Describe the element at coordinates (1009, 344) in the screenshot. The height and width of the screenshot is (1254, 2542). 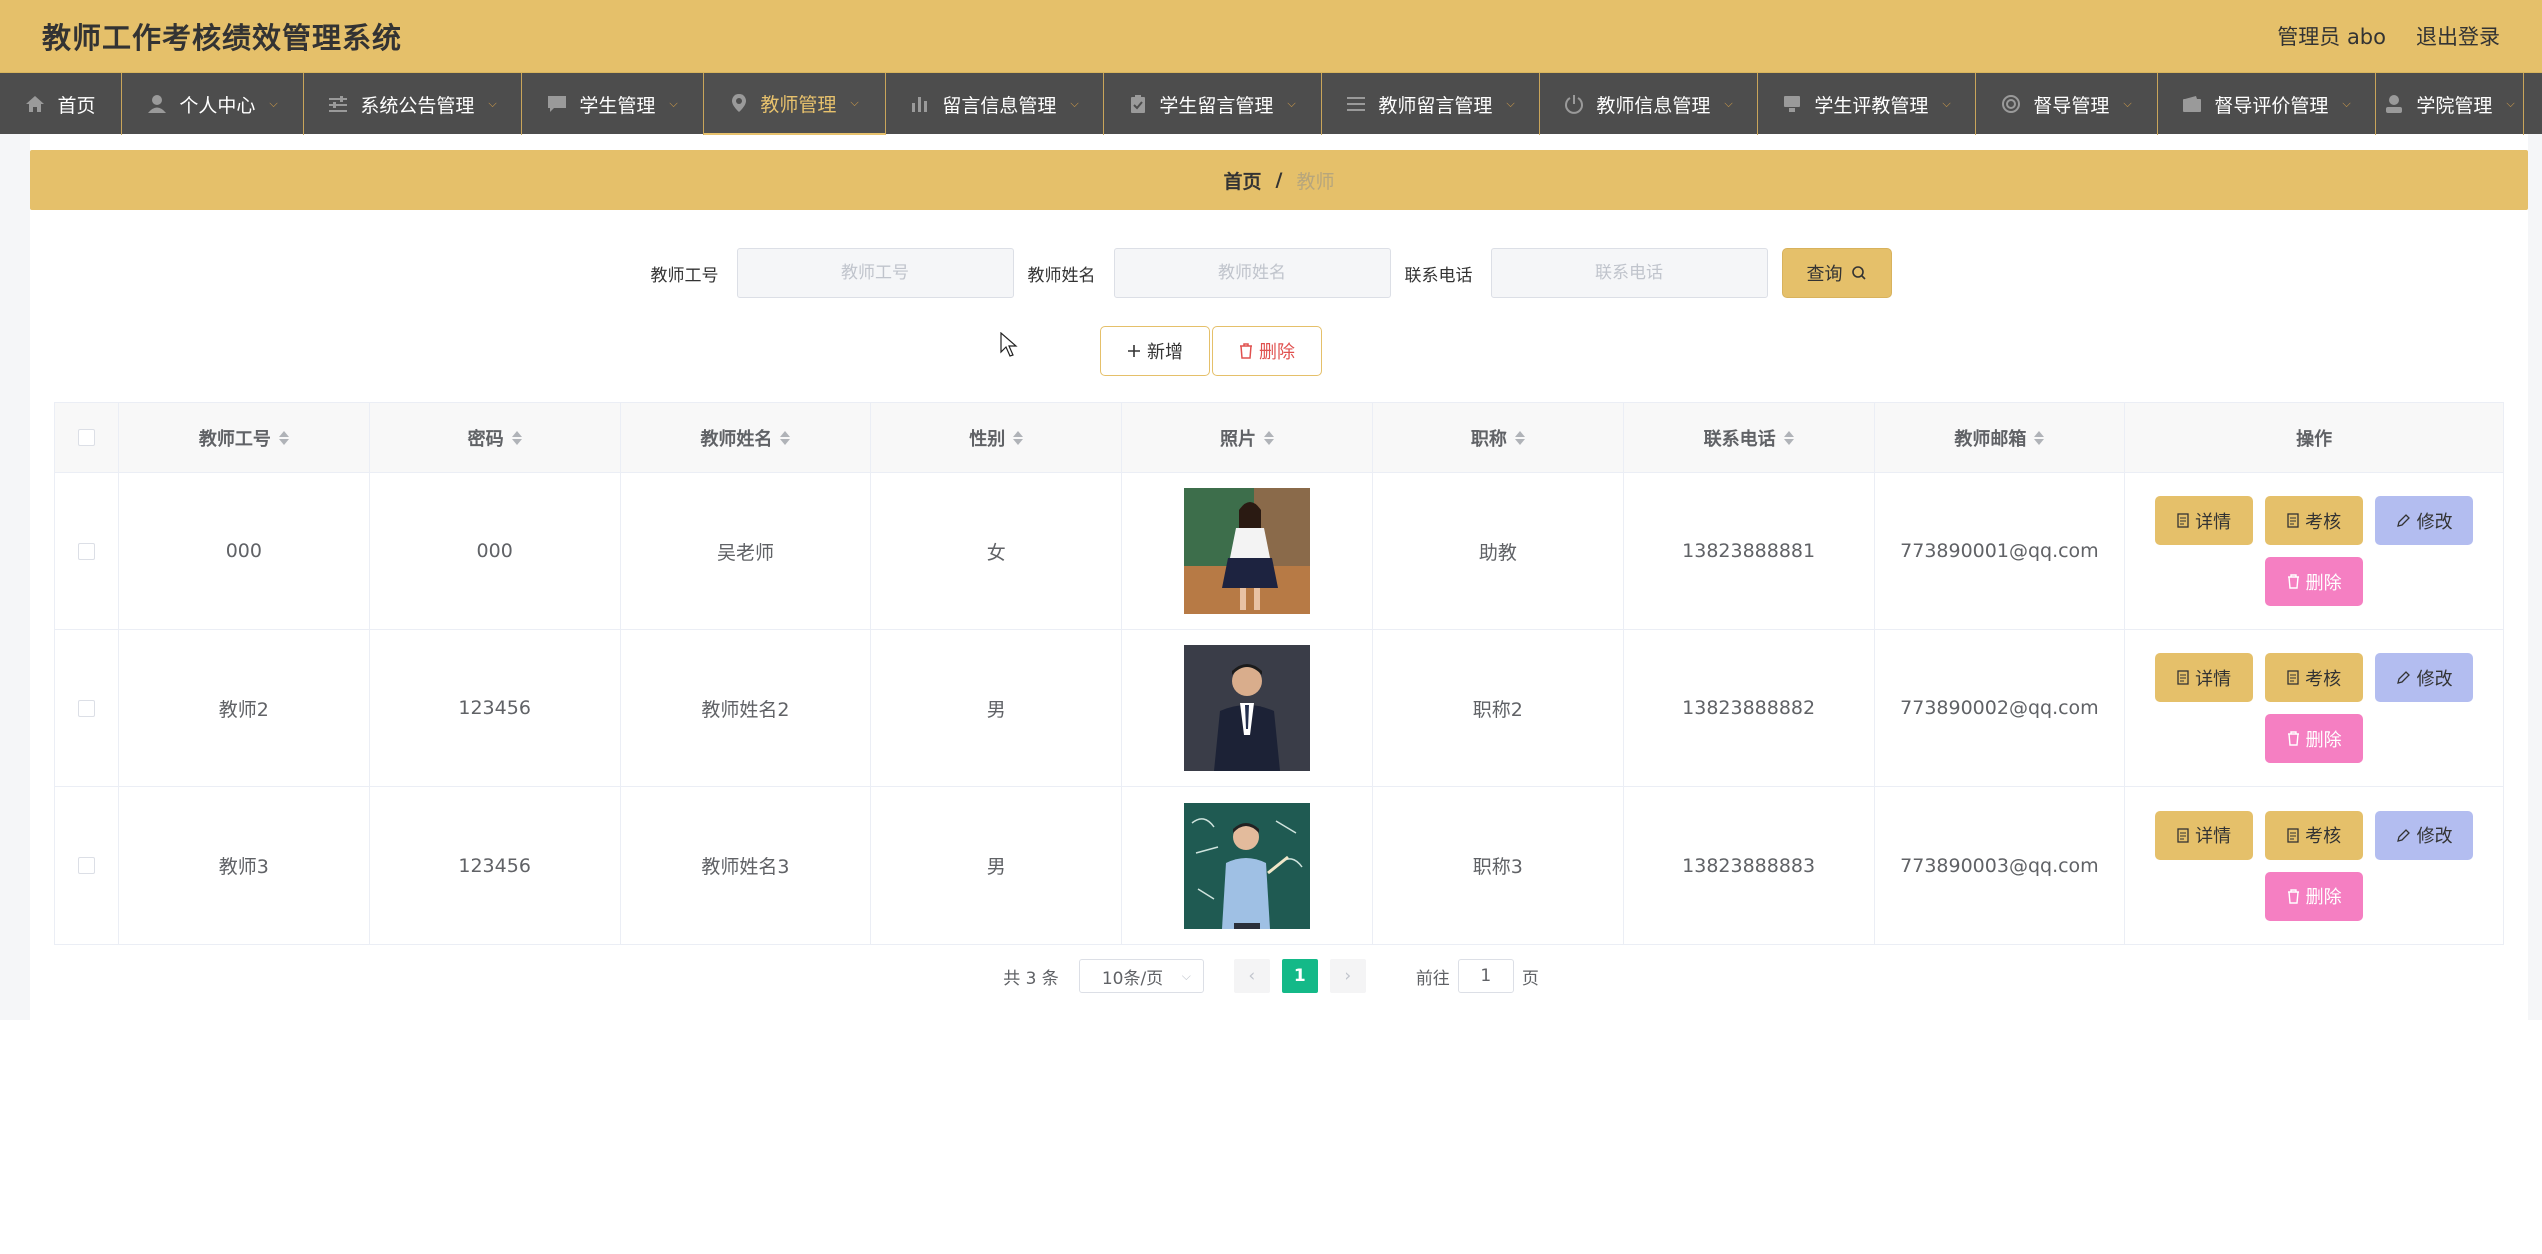
I see `mouse-cursor-icon` at that location.